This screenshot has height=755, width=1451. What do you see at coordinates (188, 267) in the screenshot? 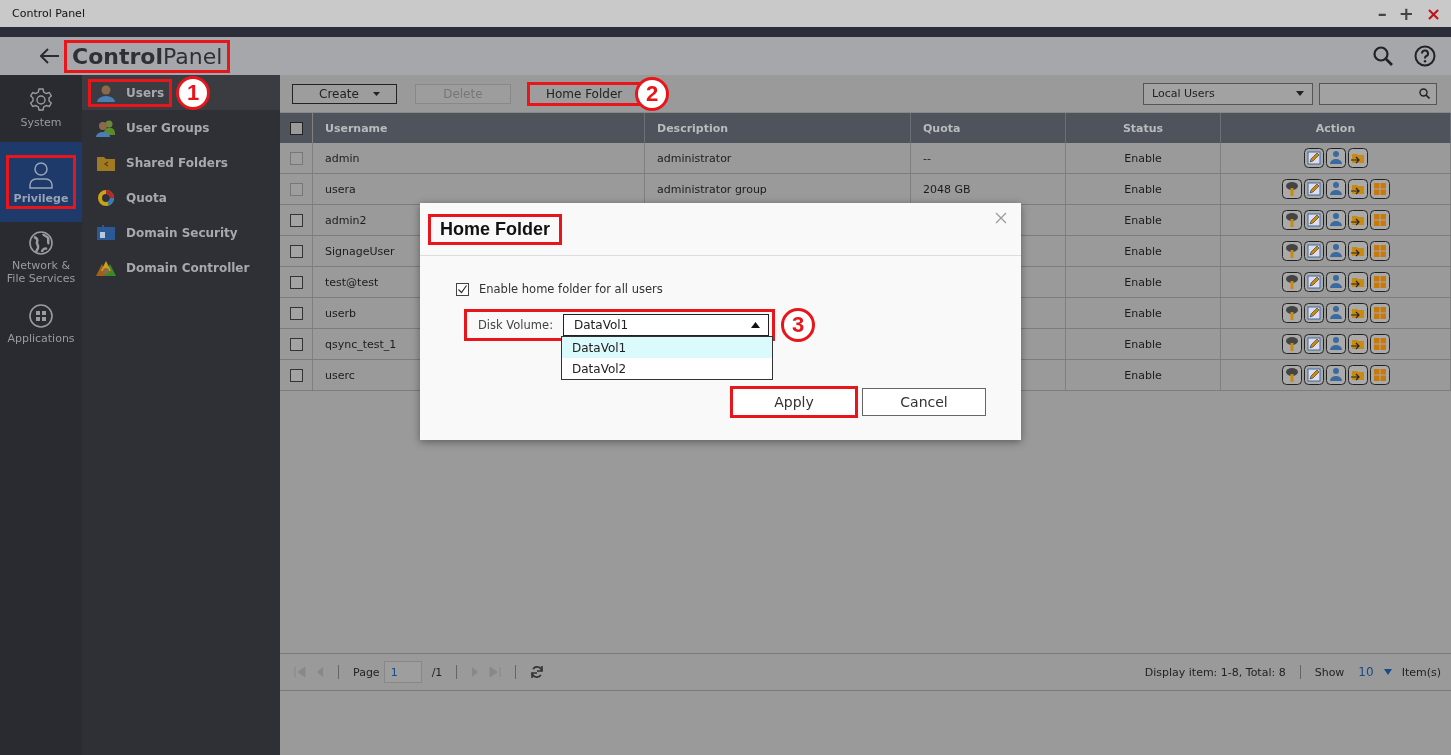
I see `subnav-label: Domain Controller` at bounding box center [188, 267].